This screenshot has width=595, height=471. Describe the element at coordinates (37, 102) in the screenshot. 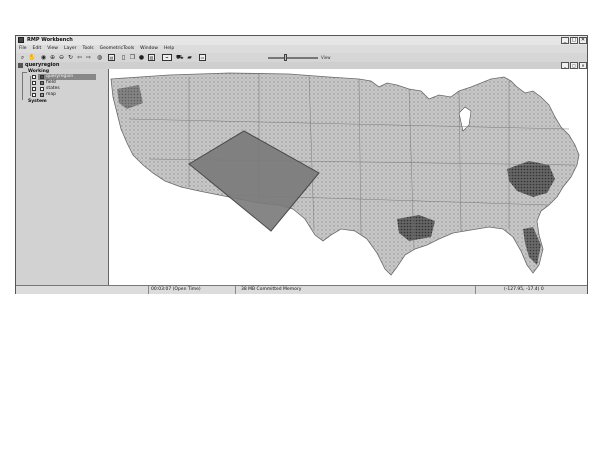

I see `tree-node-system: System` at that location.